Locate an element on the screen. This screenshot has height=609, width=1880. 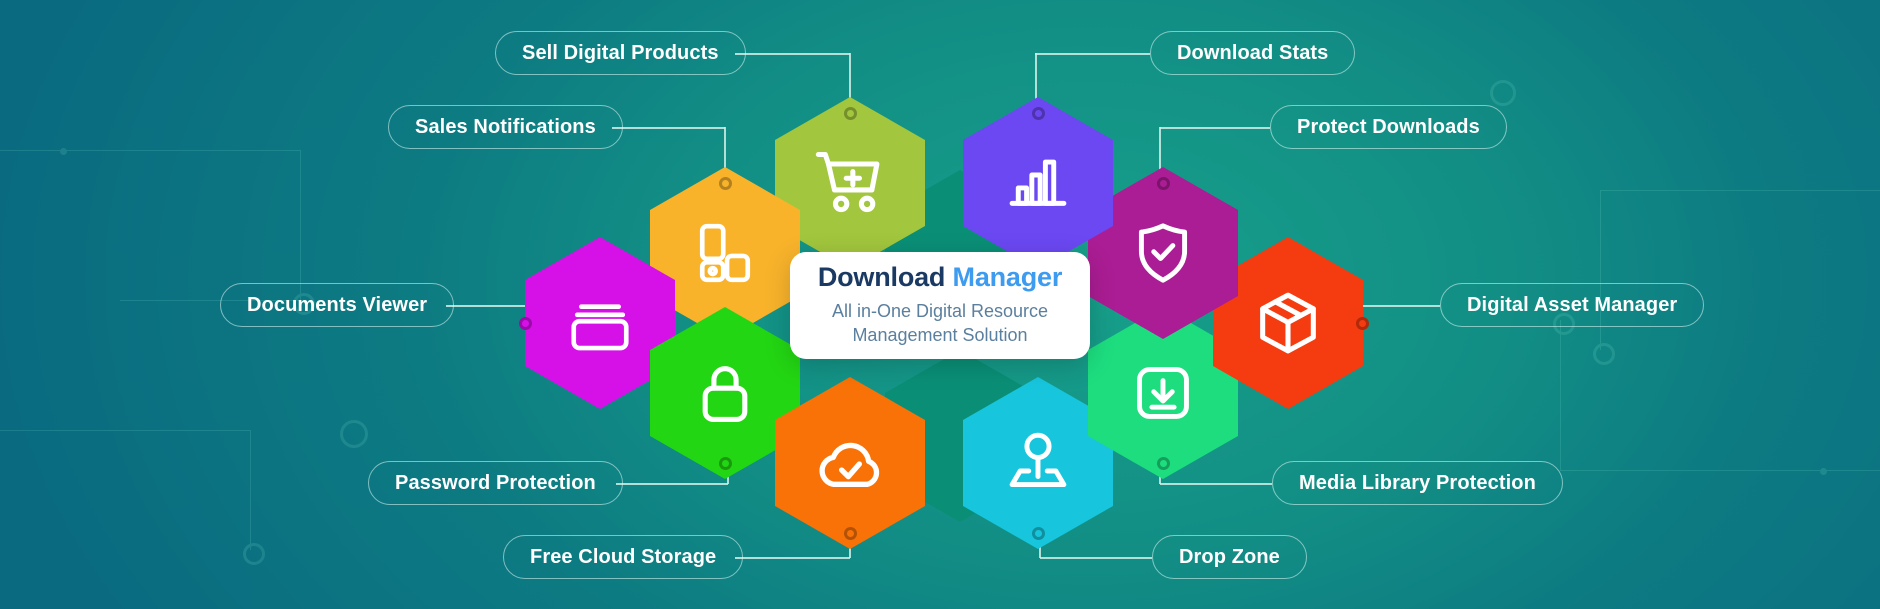
hex-download-stats is located at coordinates (1038, 183).